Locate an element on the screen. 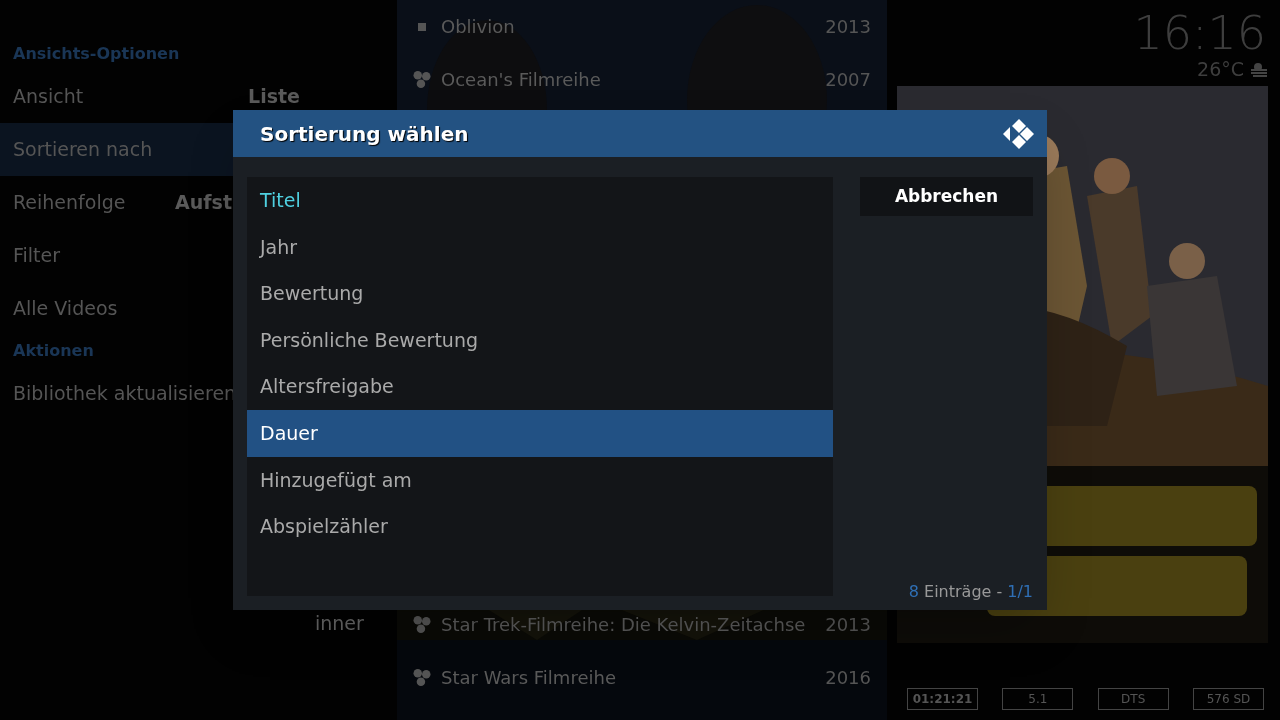  option-item: Ansicht Liste is located at coordinates (157, 96).